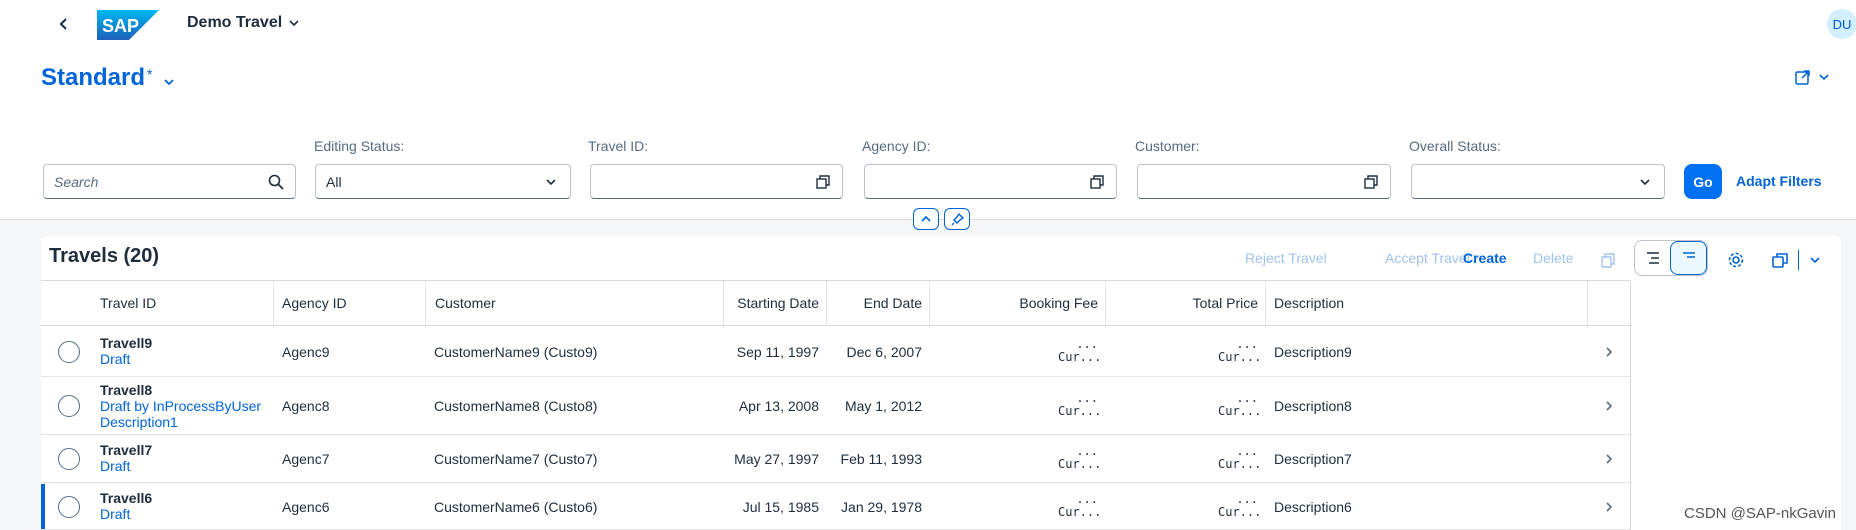  What do you see at coordinates (618, 146) in the screenshot?
I see `travel-id-label: Travel ID:` at bounding box center [618, 146].